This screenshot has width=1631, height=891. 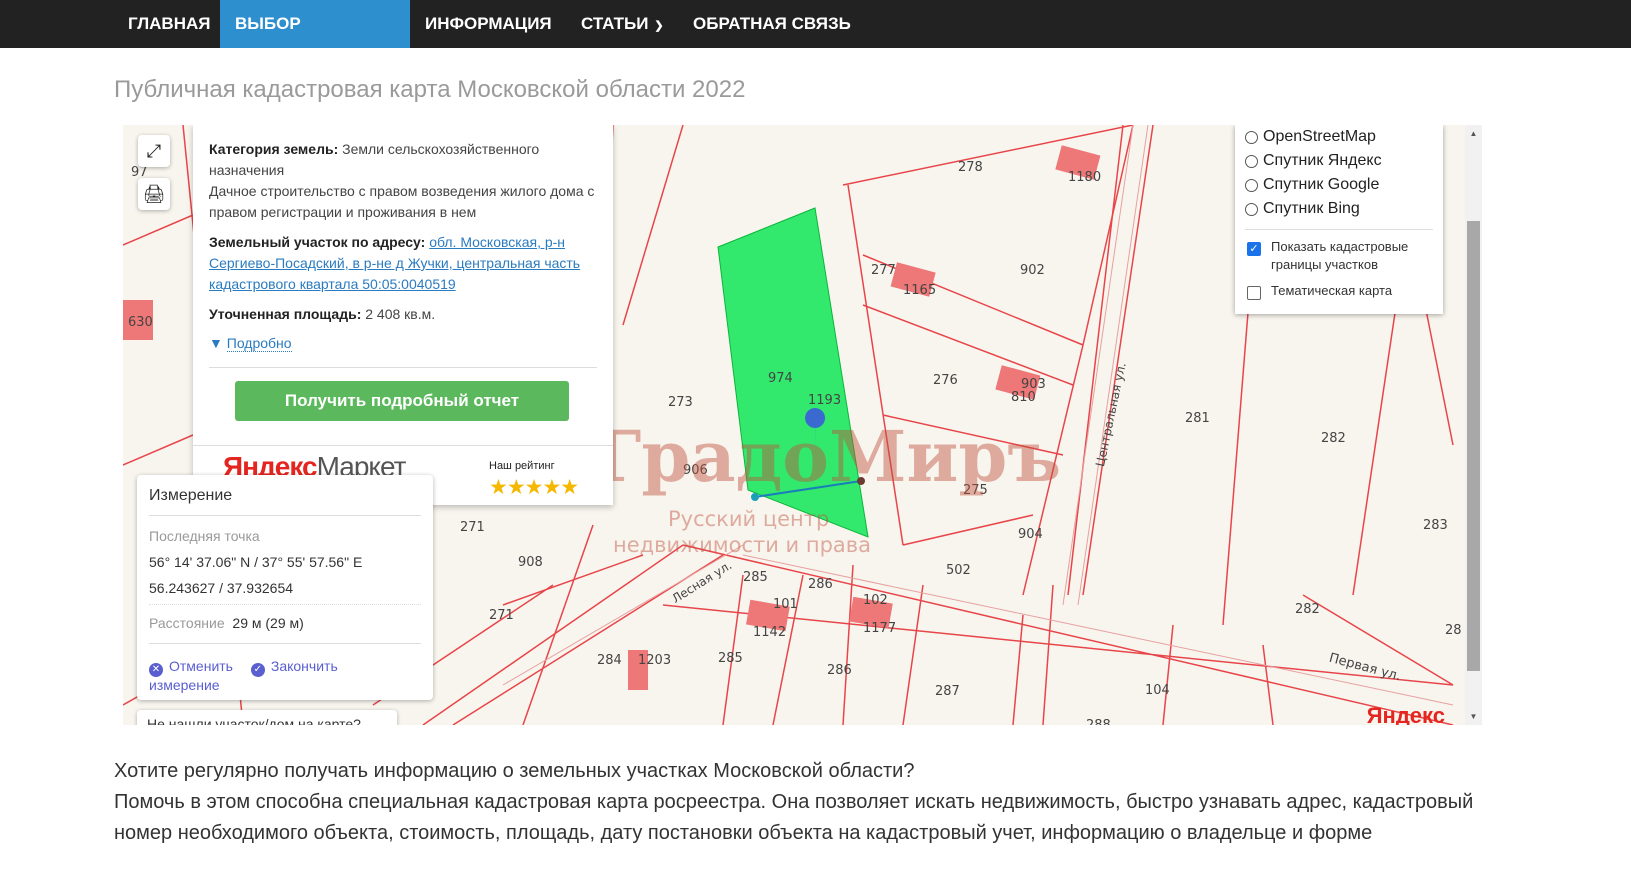 What do you see at coordinates (880, 628) in the screenshot?
I see `parcel-number: 1177` at bounding box center [880, 628].